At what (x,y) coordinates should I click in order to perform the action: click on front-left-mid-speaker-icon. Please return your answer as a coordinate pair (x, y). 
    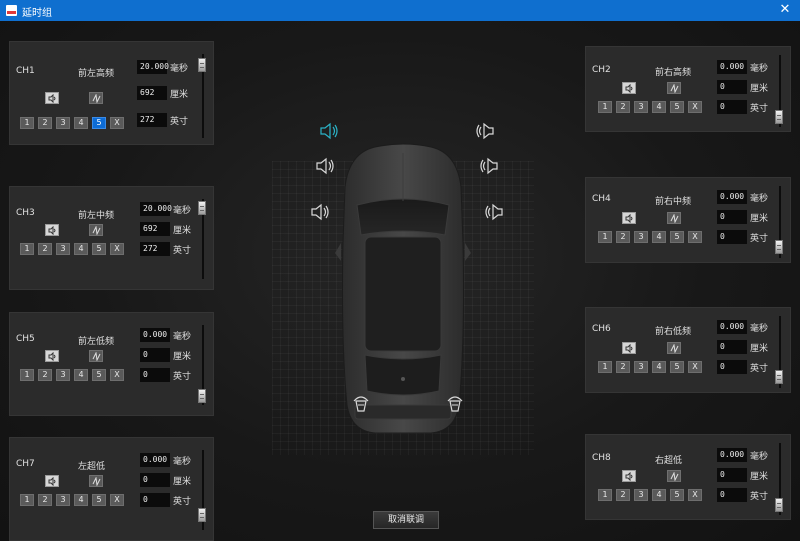
    Looking at the image, I should click on (325, 166).